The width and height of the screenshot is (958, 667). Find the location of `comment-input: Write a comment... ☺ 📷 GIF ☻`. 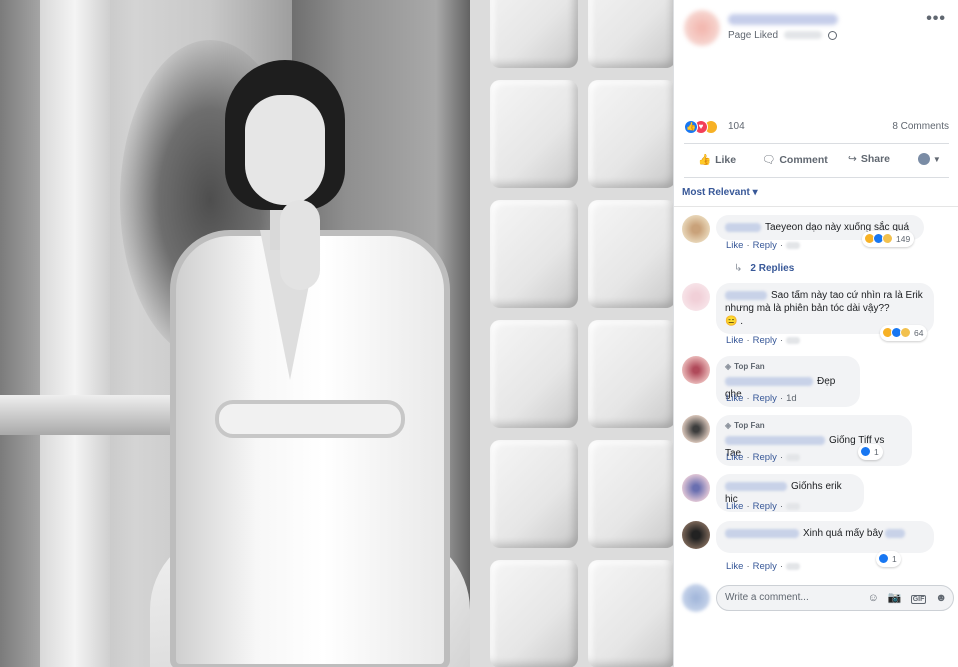

comment-input: Write a comment... ☺ 📷 GIF ☻ is located at coordinates (835, 598).